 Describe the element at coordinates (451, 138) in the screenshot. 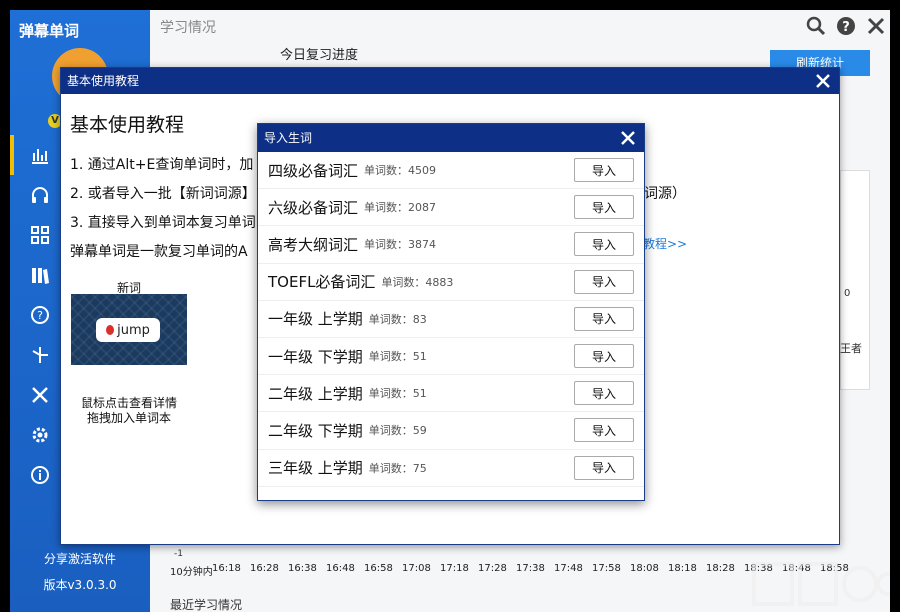

I see `import-dialog-header: 导入生词` at that location.